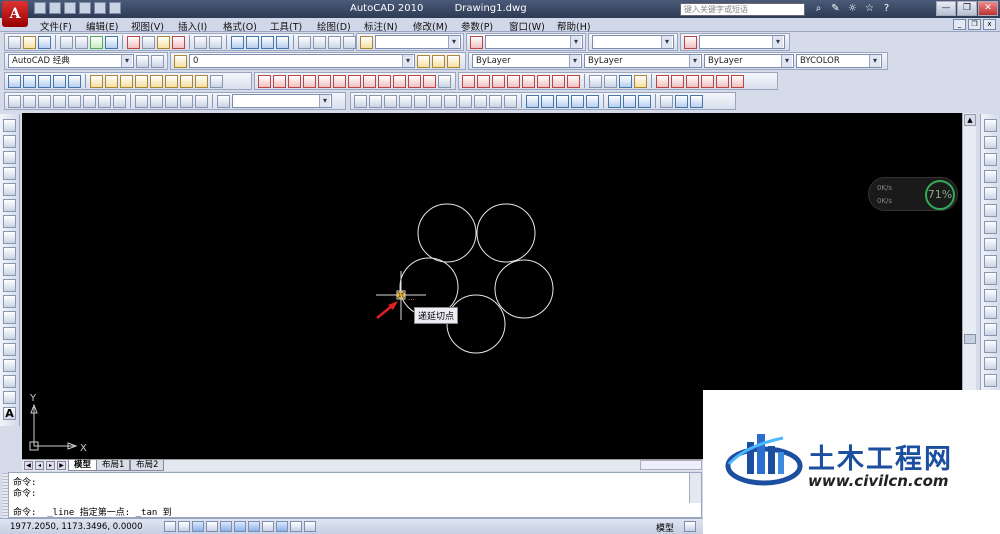 This screenshot has width=1000, height=534. I want to click on face-color-icon, so click(510, 101).